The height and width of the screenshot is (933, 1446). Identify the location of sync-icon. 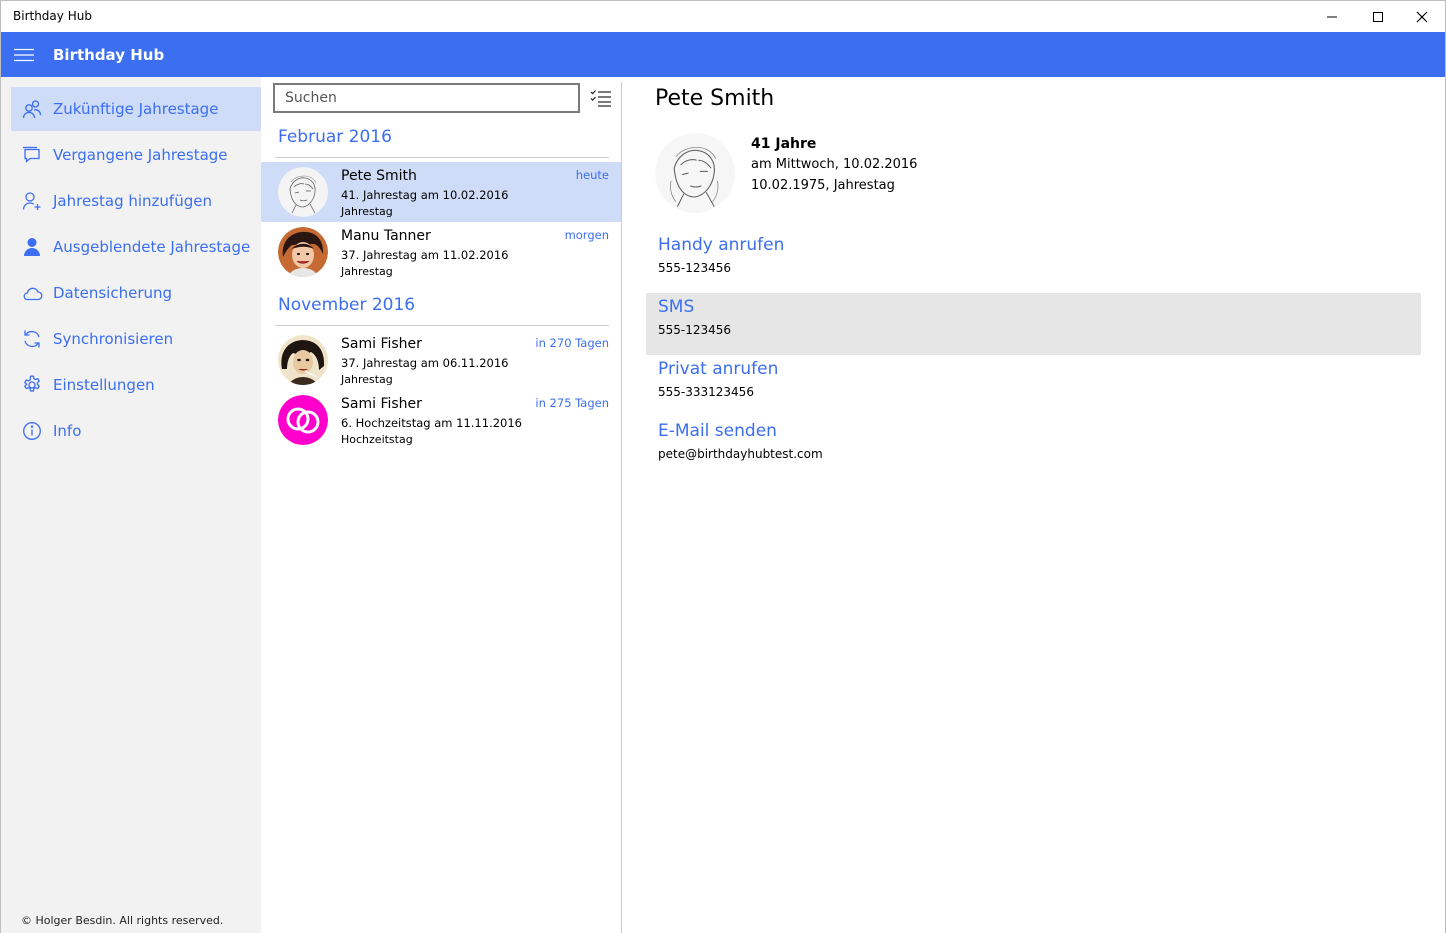
(32, 339).